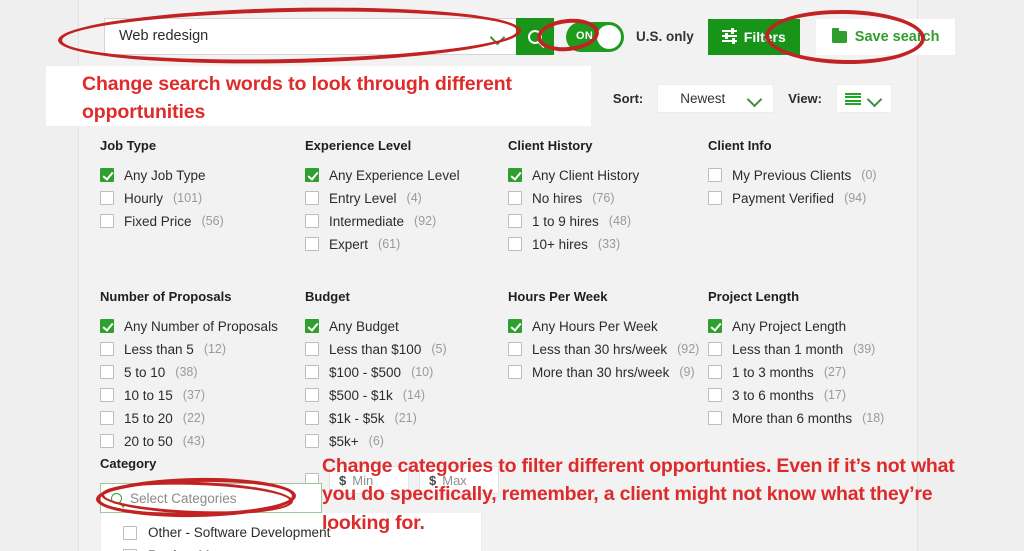 The image size is (1024, 551). I want to click on filter-option: $5k+ (6), so click(406, 441).